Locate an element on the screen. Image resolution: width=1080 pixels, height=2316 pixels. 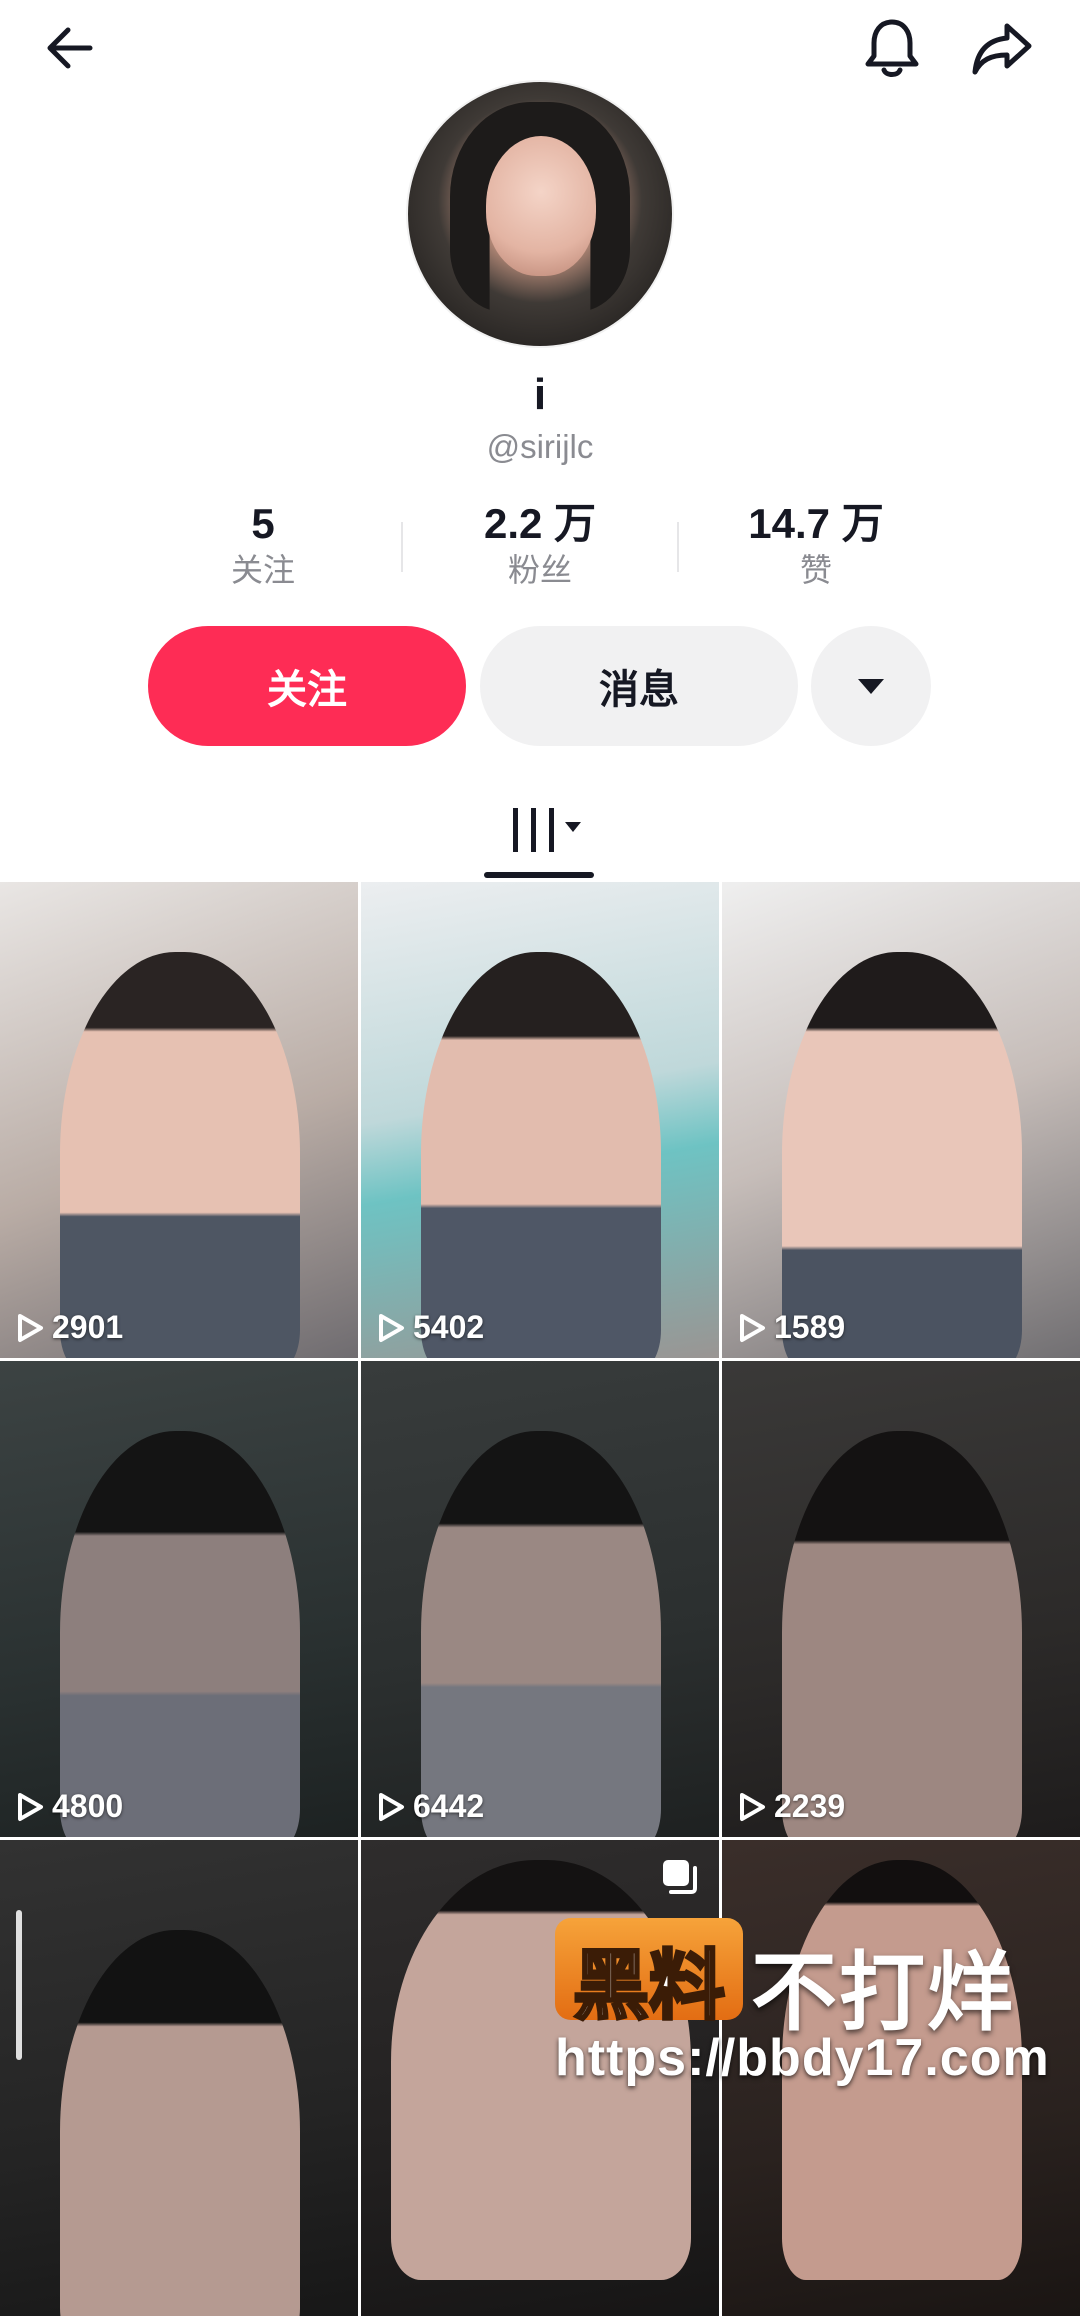
watermark-badge: 黑料 is located at coordinates (649, 1974).